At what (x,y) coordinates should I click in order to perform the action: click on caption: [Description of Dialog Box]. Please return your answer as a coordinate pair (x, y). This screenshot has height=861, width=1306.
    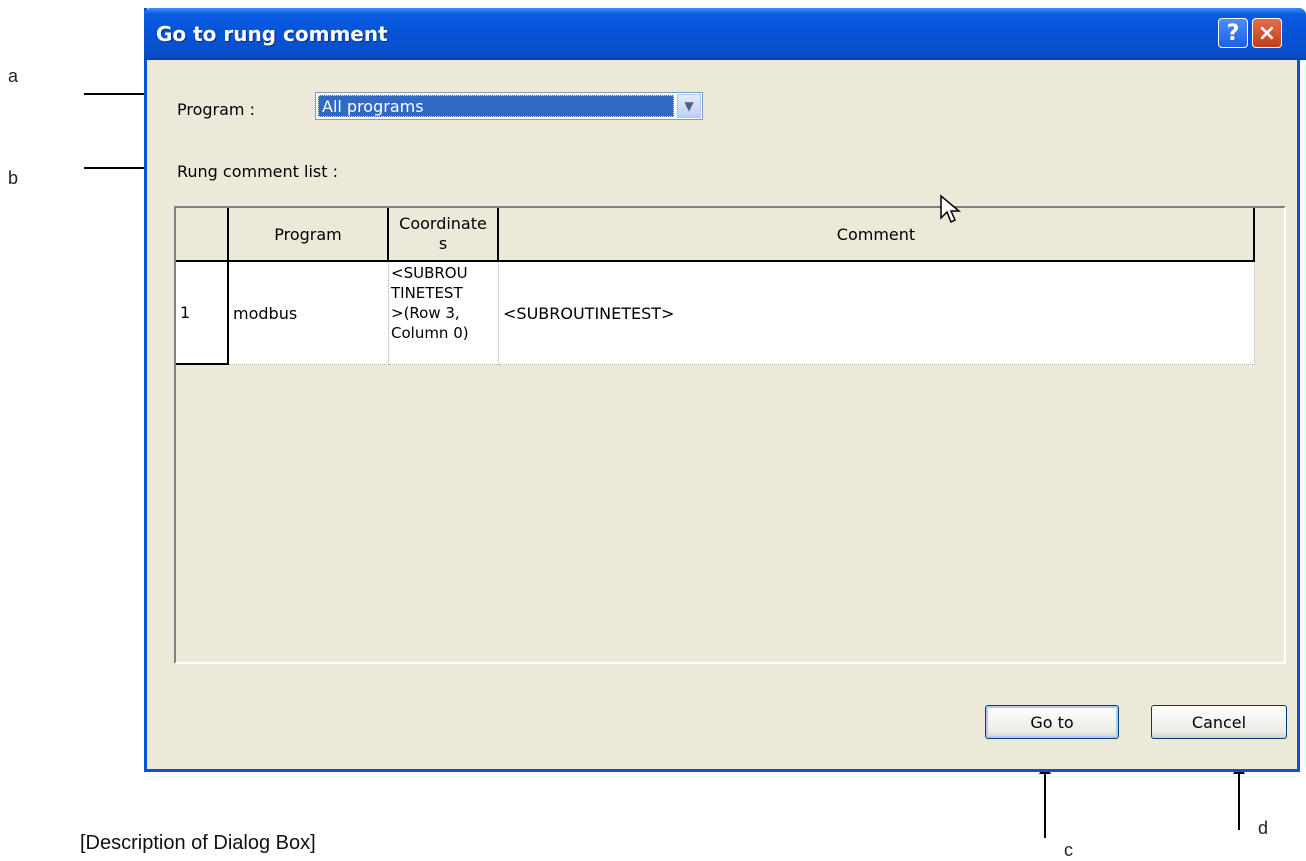
    Looking at the image, I should click on (198, 843).